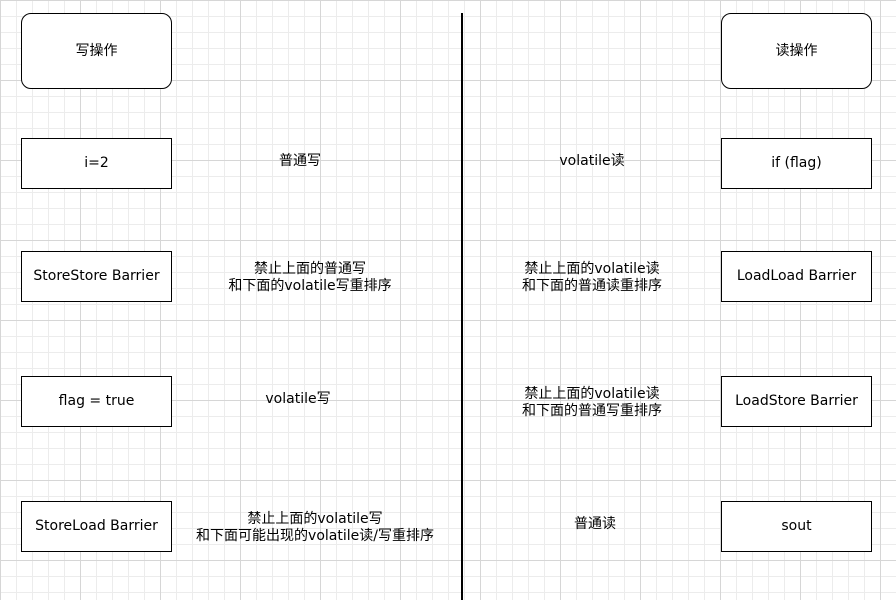 This screenshot has height=600, width=896. I want to click on read-step-note-volatile-read: volatile读, so click(592, 161).